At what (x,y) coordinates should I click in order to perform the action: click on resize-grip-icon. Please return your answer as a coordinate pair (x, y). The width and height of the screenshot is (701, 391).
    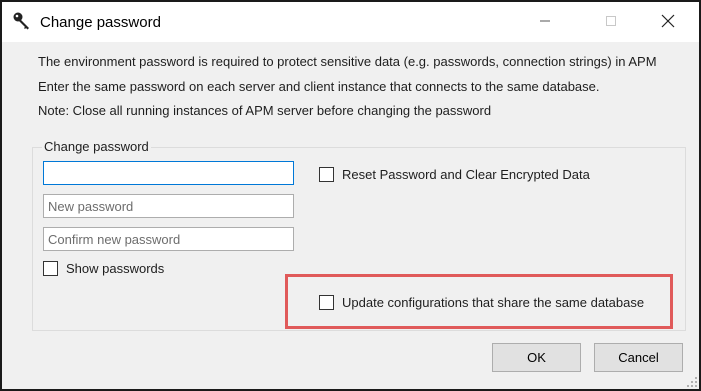
    Looking at the image, I should click on (692, 382).